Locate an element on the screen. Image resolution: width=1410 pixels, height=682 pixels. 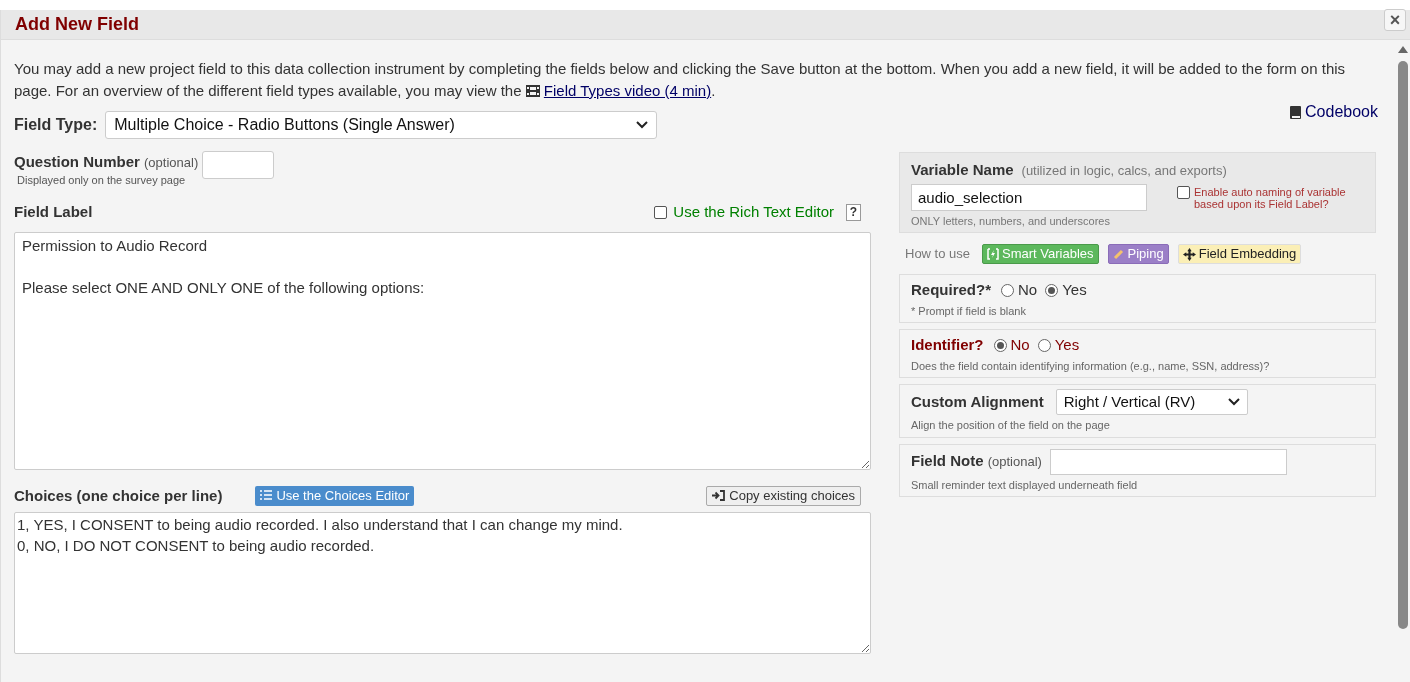
bolt-icon is located at coordinates (993, 254).